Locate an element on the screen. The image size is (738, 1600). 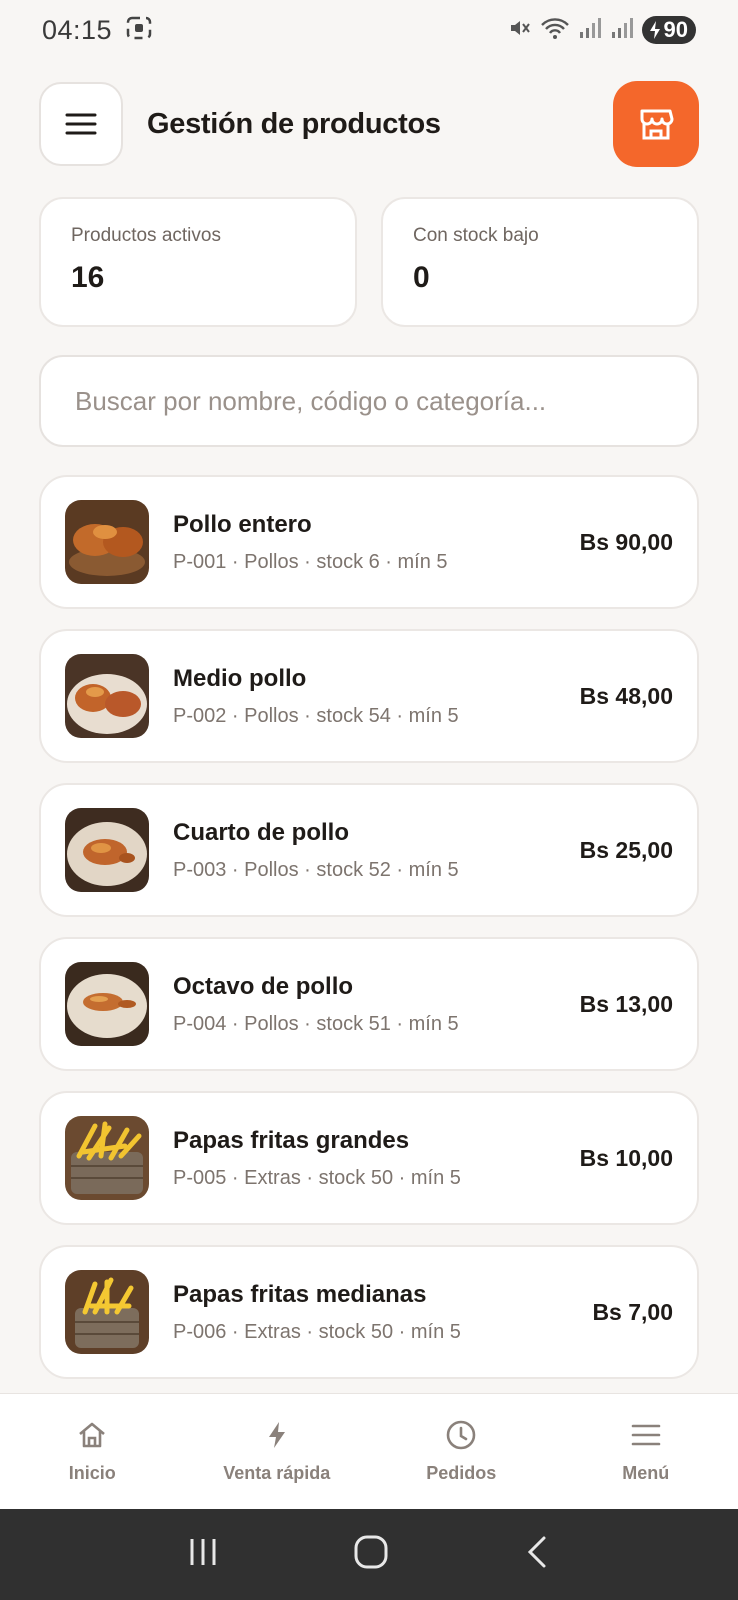
product-name: Octavo de pollo is located at coordinates (263, 986).